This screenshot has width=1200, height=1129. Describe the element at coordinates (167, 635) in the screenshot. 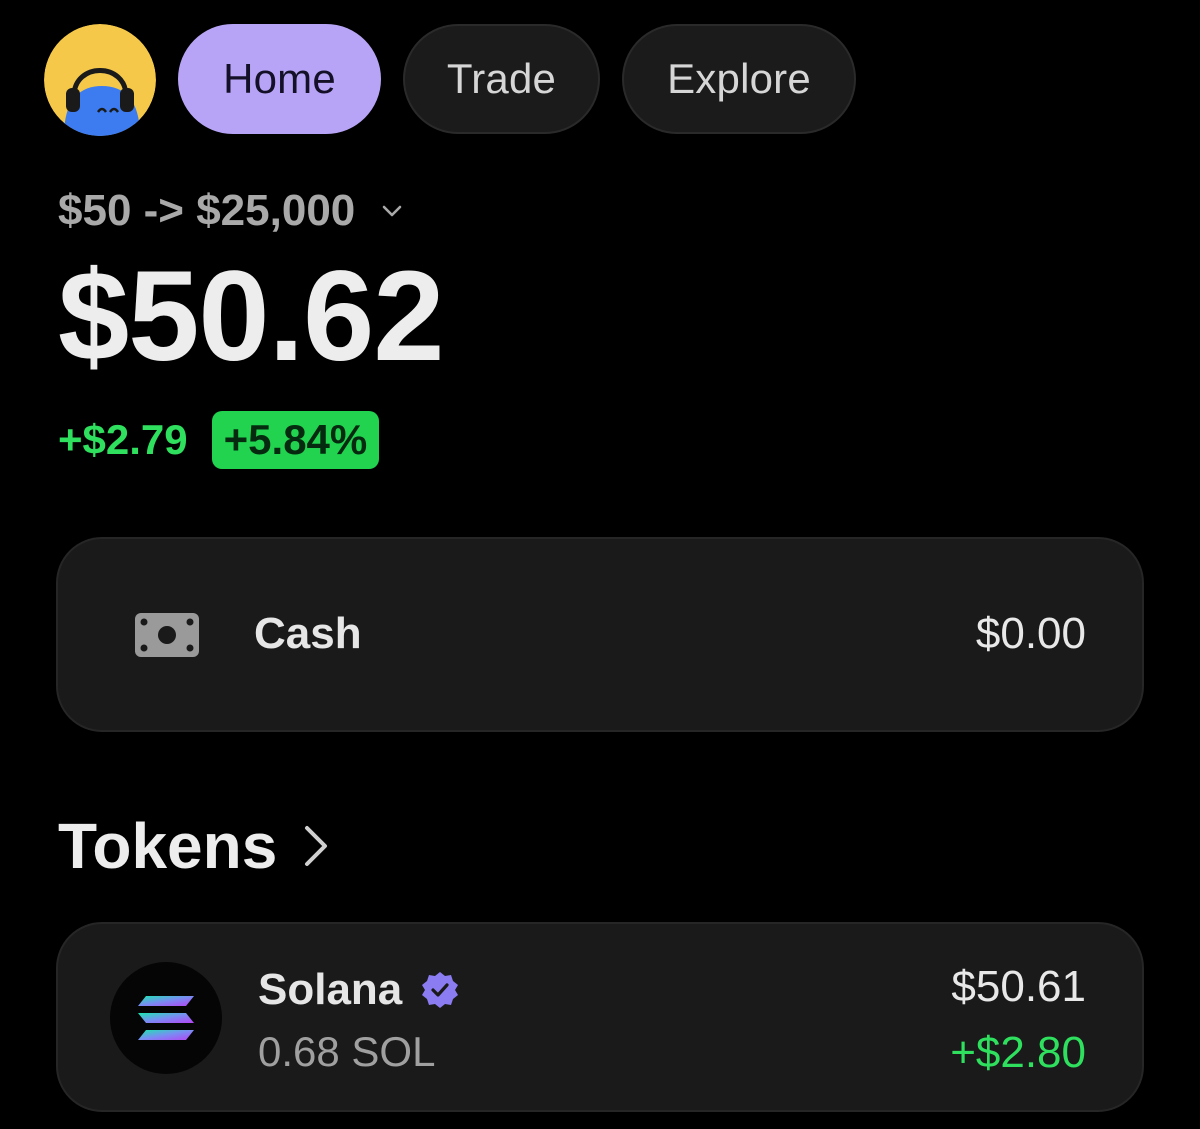

I see `cash-bill-icon` at that location.